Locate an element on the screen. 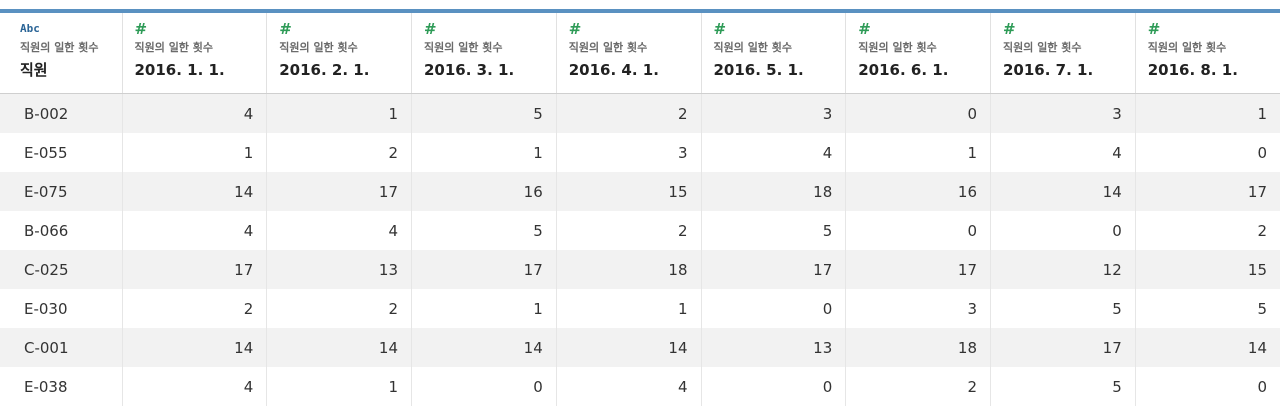 This screenshot has height=408, width=1280. employee-cell: E-075 is located at coordinates (61, 191).